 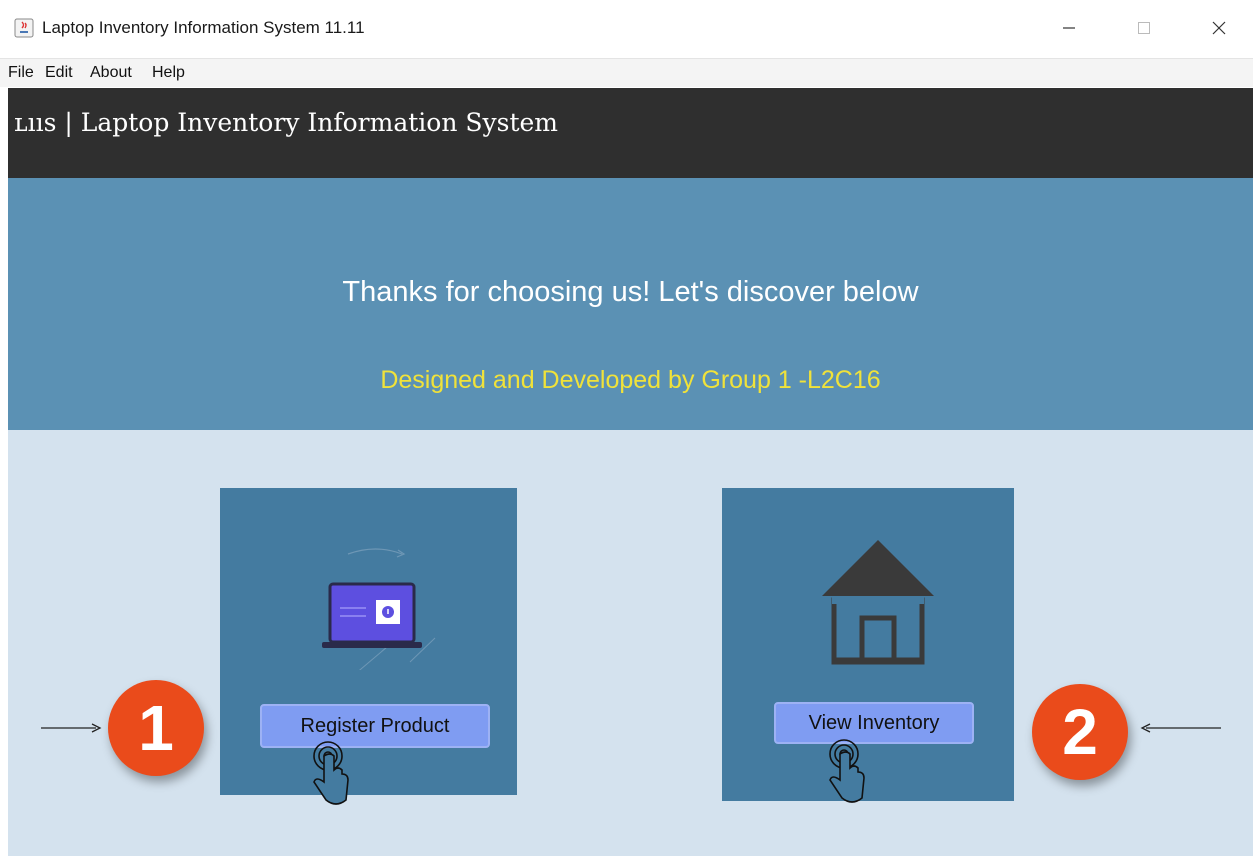 I want to click on maximize-button, so click(x=1144, y=28).